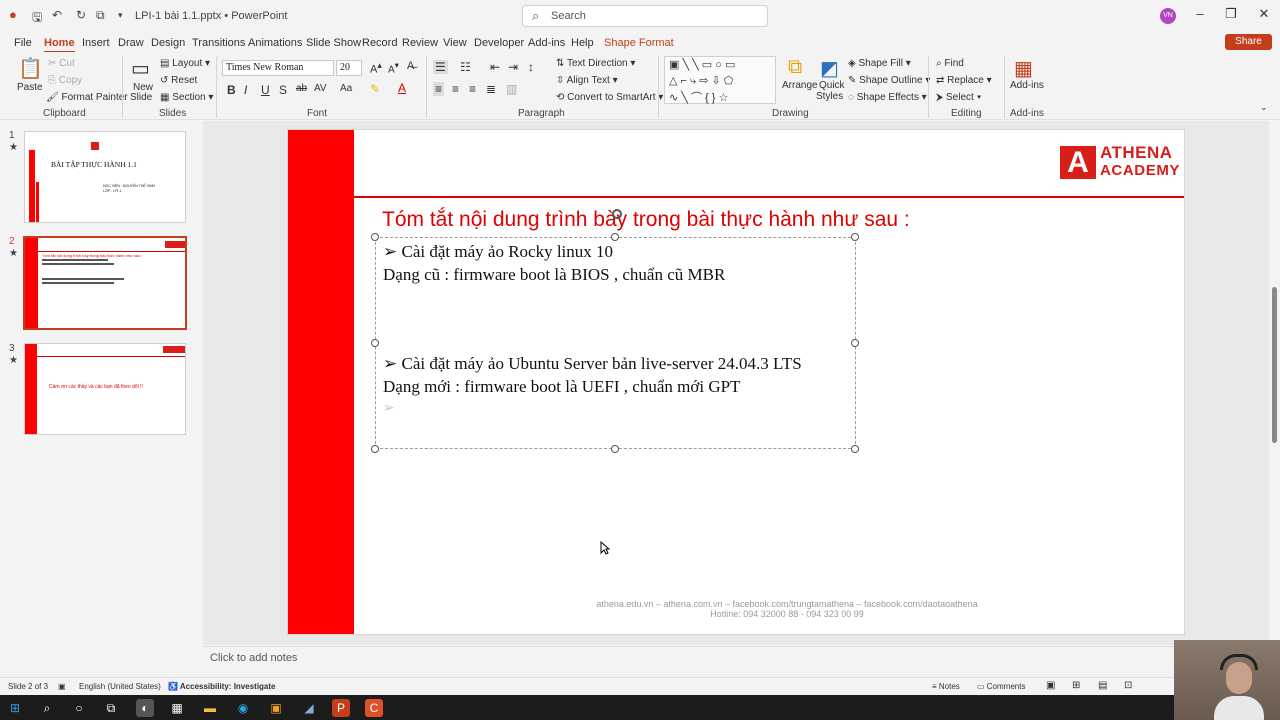  Describe the element at coordinates (455, 89) in the screenshot. I see `align-center-icon: ≡` at that location.